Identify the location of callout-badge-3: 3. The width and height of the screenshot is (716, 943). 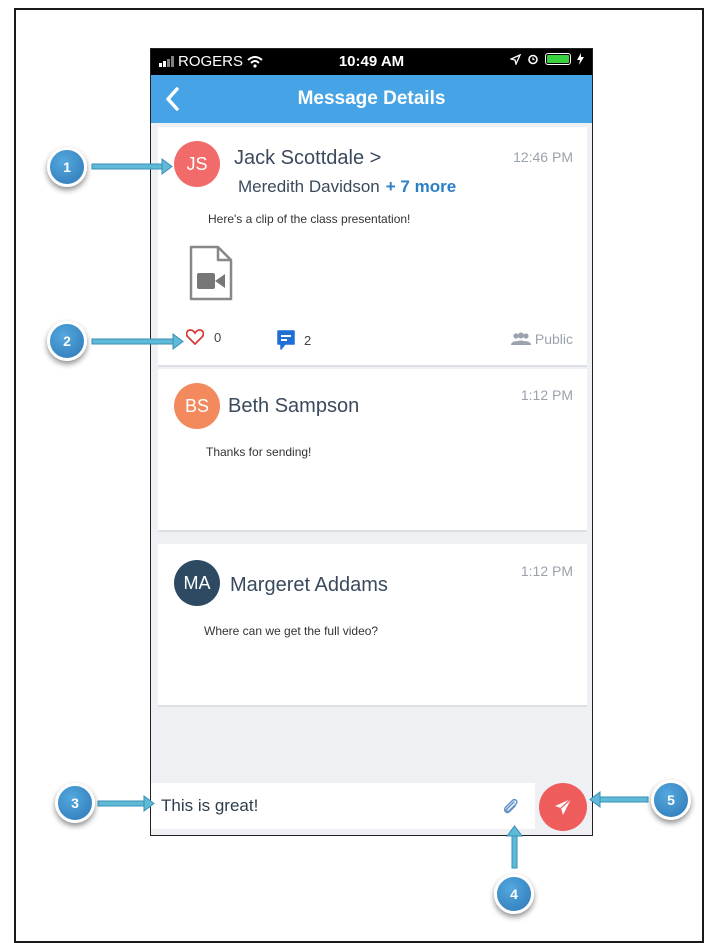
(75, 803).